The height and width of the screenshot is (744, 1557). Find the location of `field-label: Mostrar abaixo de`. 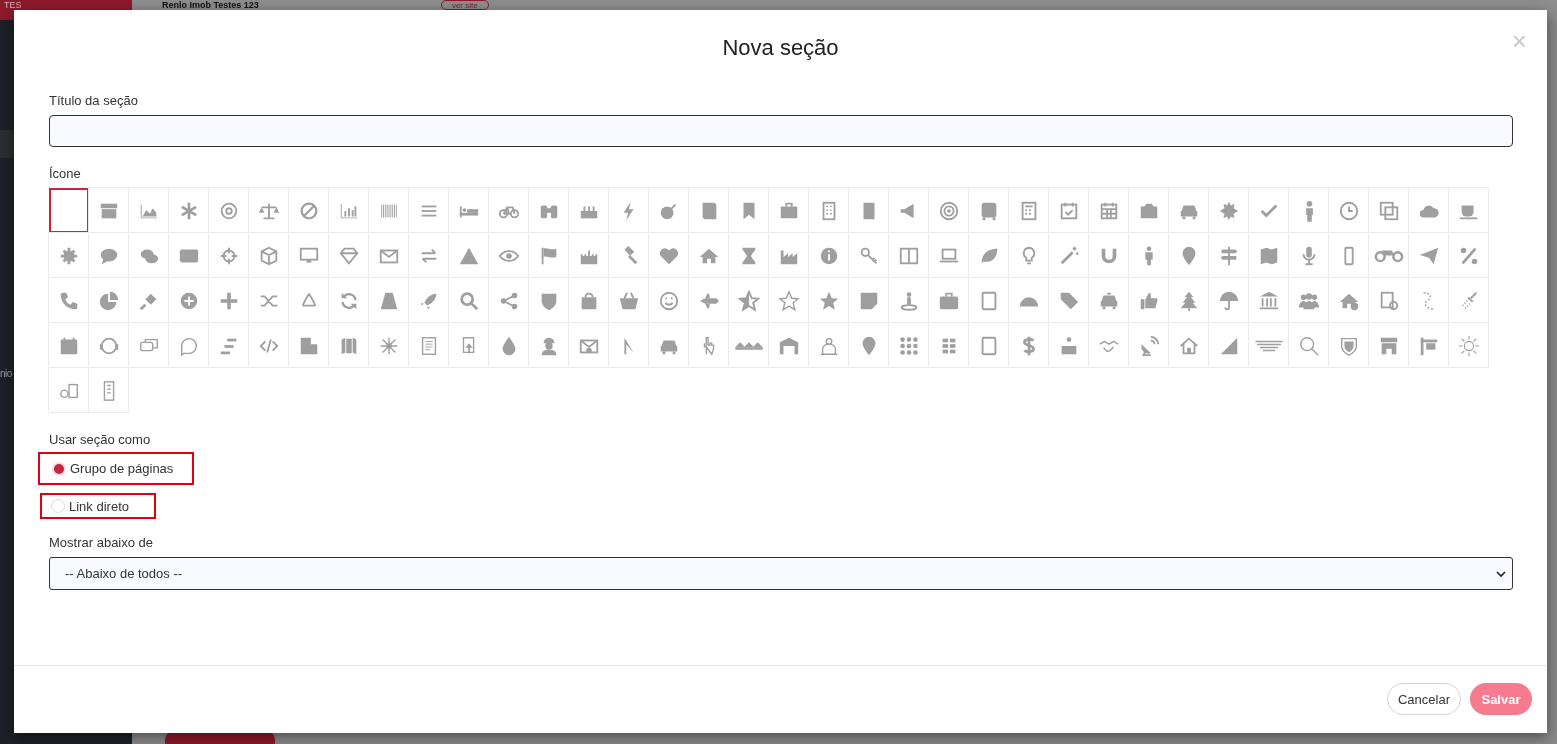

field-label: Mostrar abaixo de is located at coordinates (101, 543).